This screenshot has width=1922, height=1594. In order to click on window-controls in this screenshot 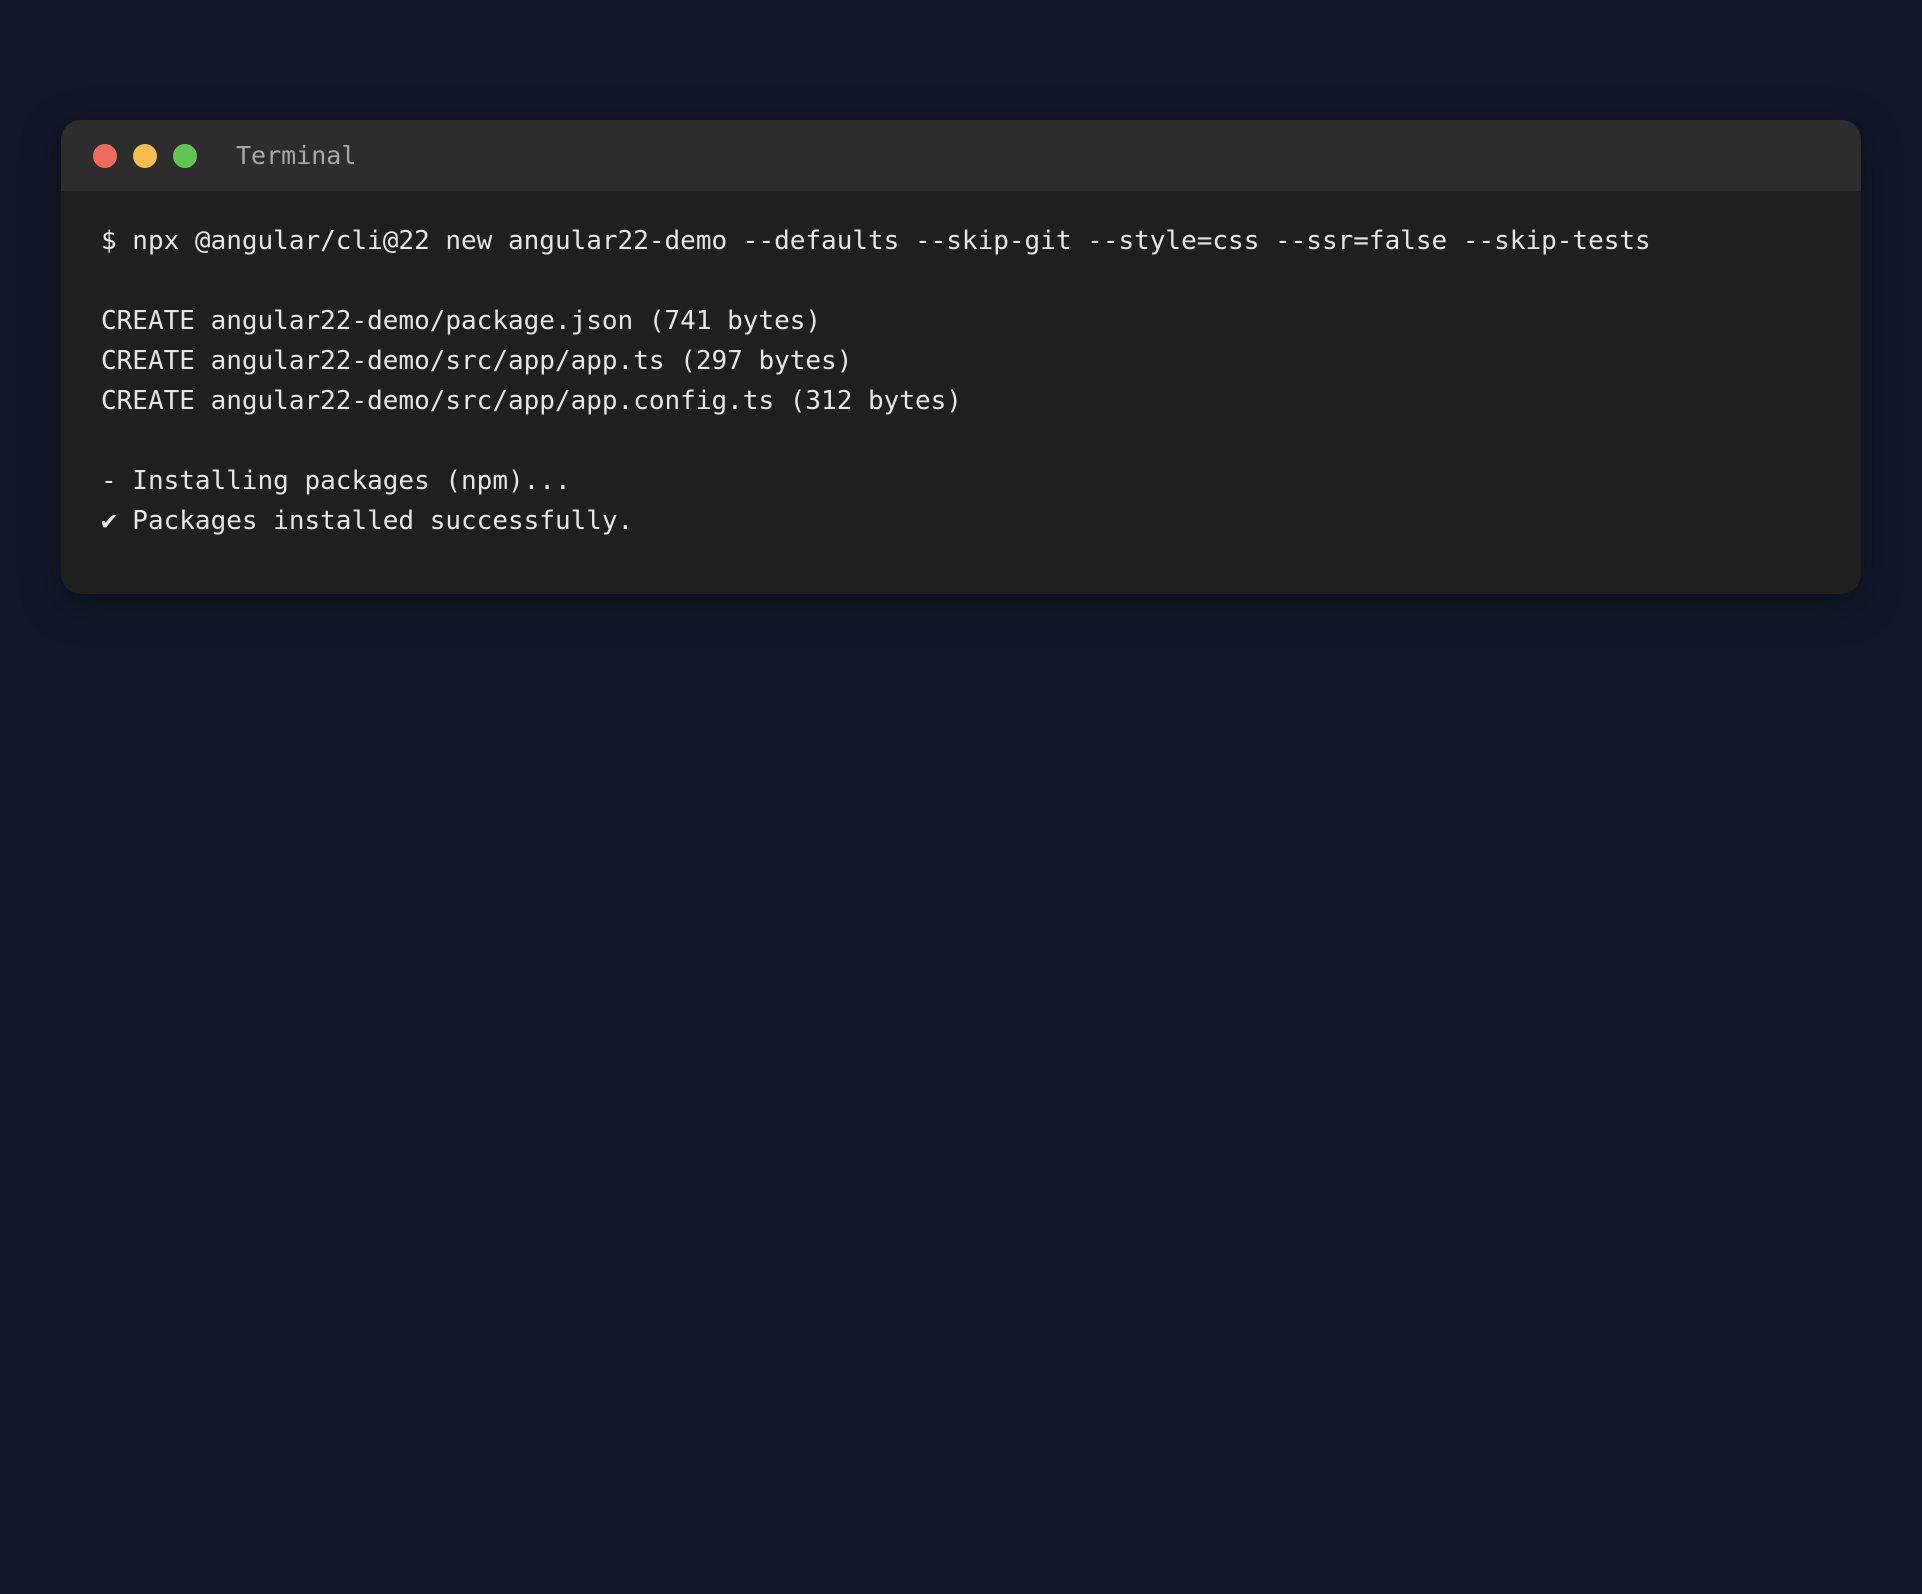, I will do `click(145, 155)`.